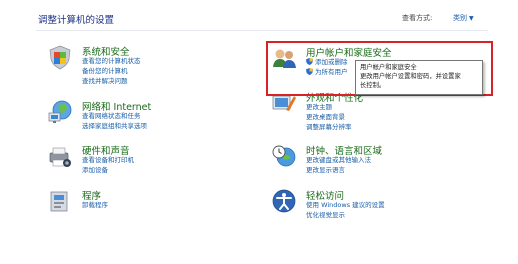  I want to click on link-homegroup-sharing: 选择家庭组和共享选项, so click(114, 126).